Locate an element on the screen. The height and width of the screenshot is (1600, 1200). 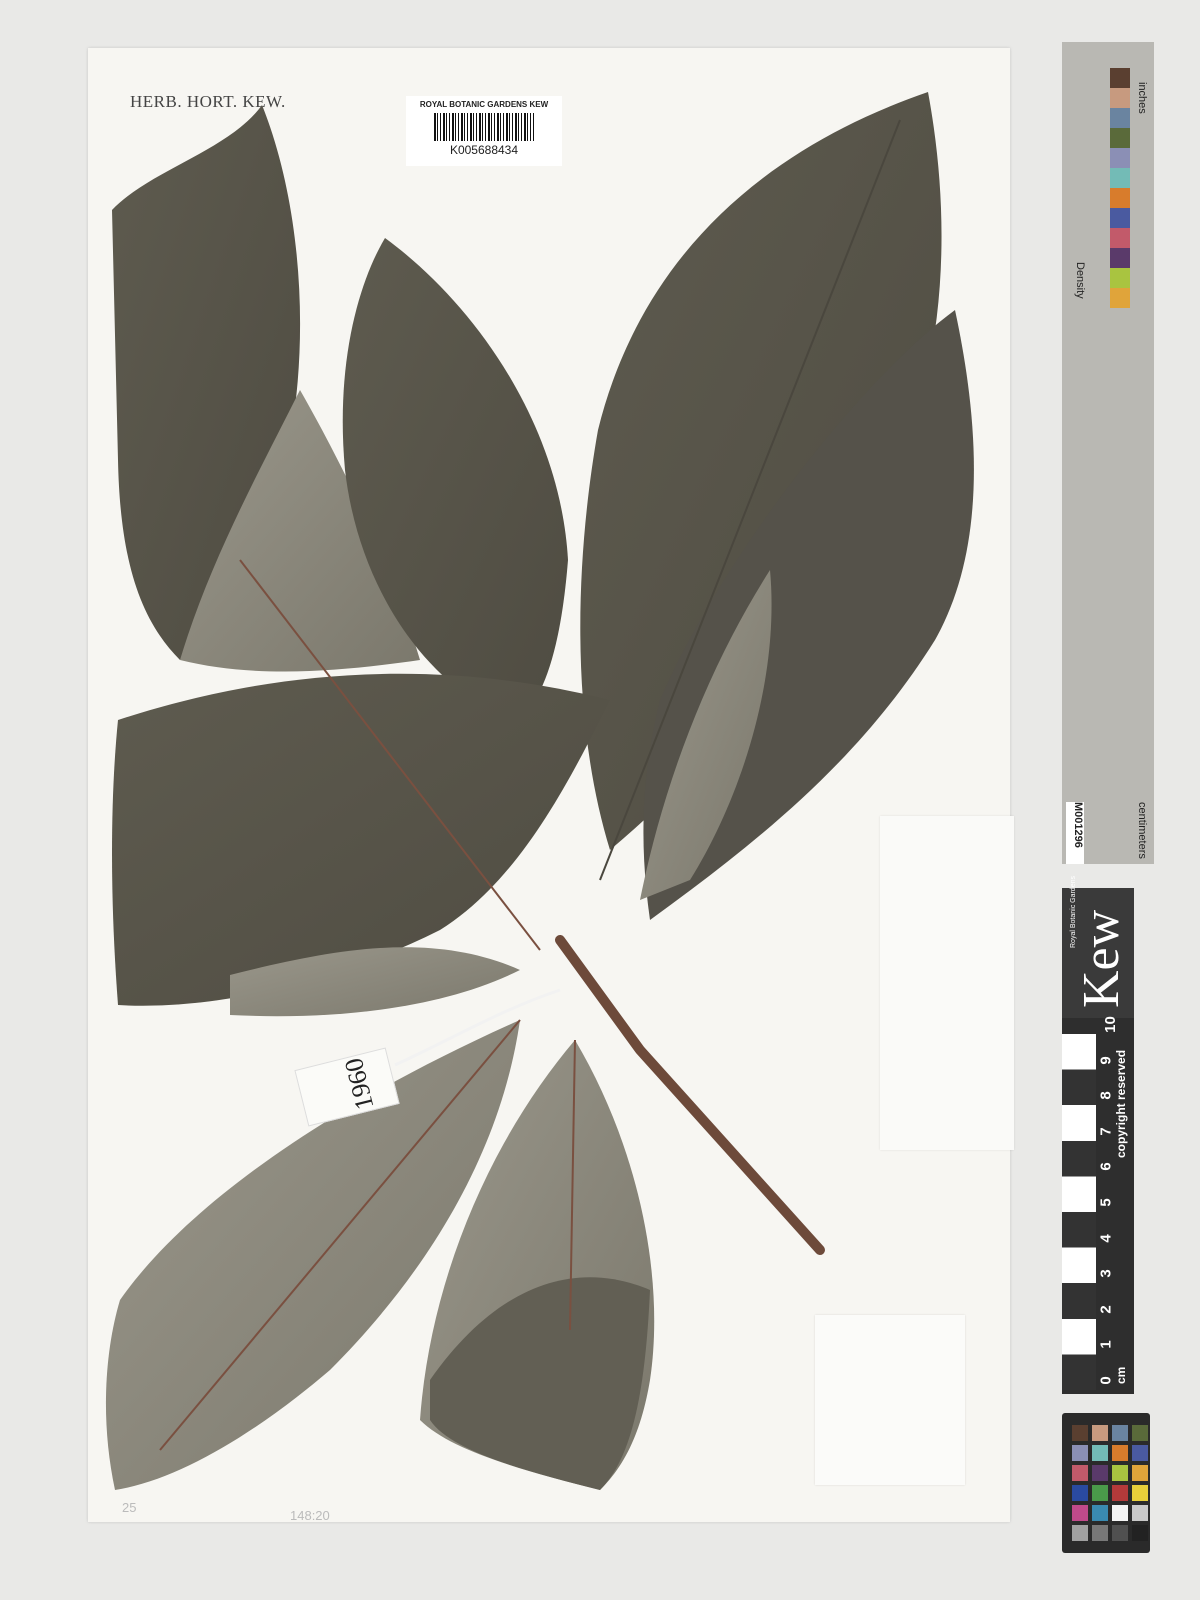
kew-unit: cm is located at coordinates (1121, 1375).